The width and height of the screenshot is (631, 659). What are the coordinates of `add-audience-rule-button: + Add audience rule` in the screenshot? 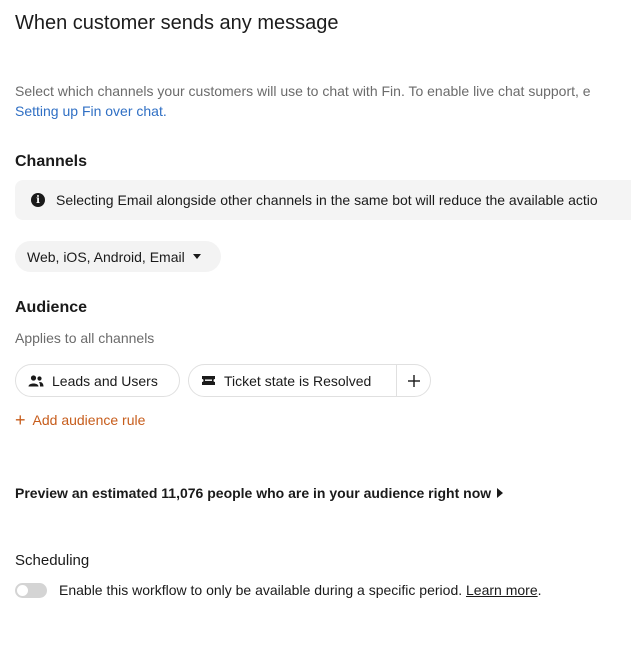 It's located at (80, 420).